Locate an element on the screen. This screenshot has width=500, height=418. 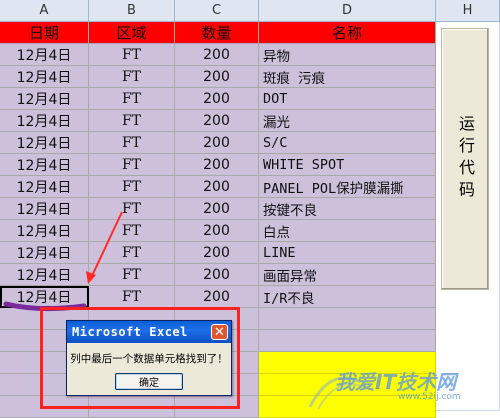
column-header-c: C is located at coordinates (217, 11).